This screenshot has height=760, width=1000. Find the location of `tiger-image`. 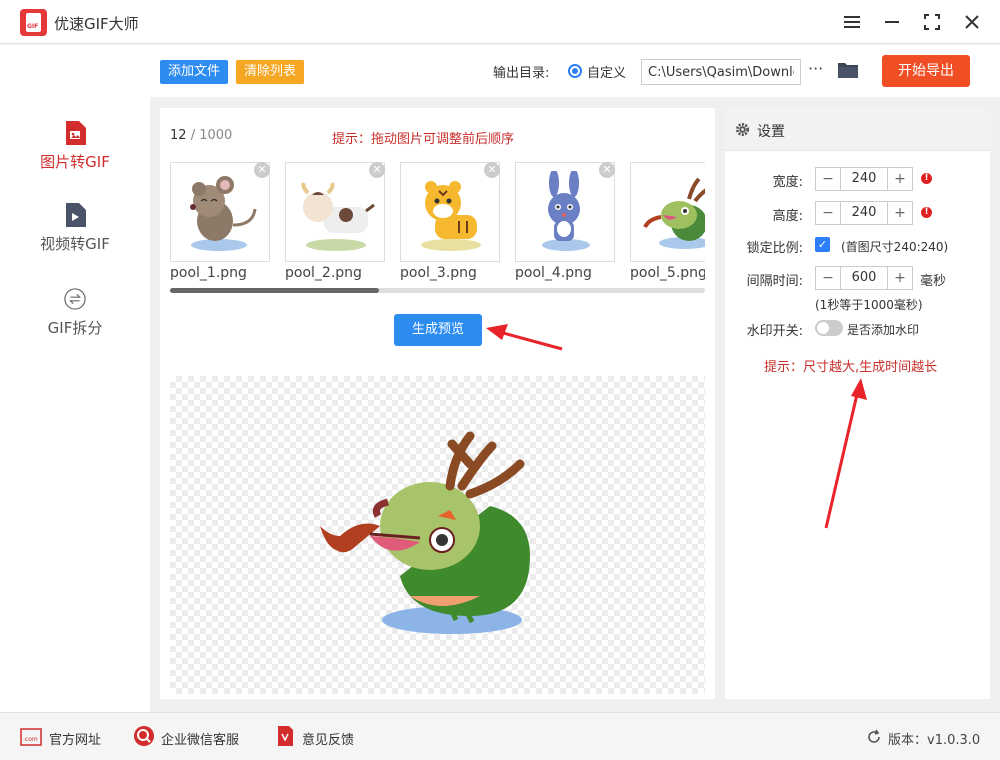

tiger-image is located at coordinates (451, 216).